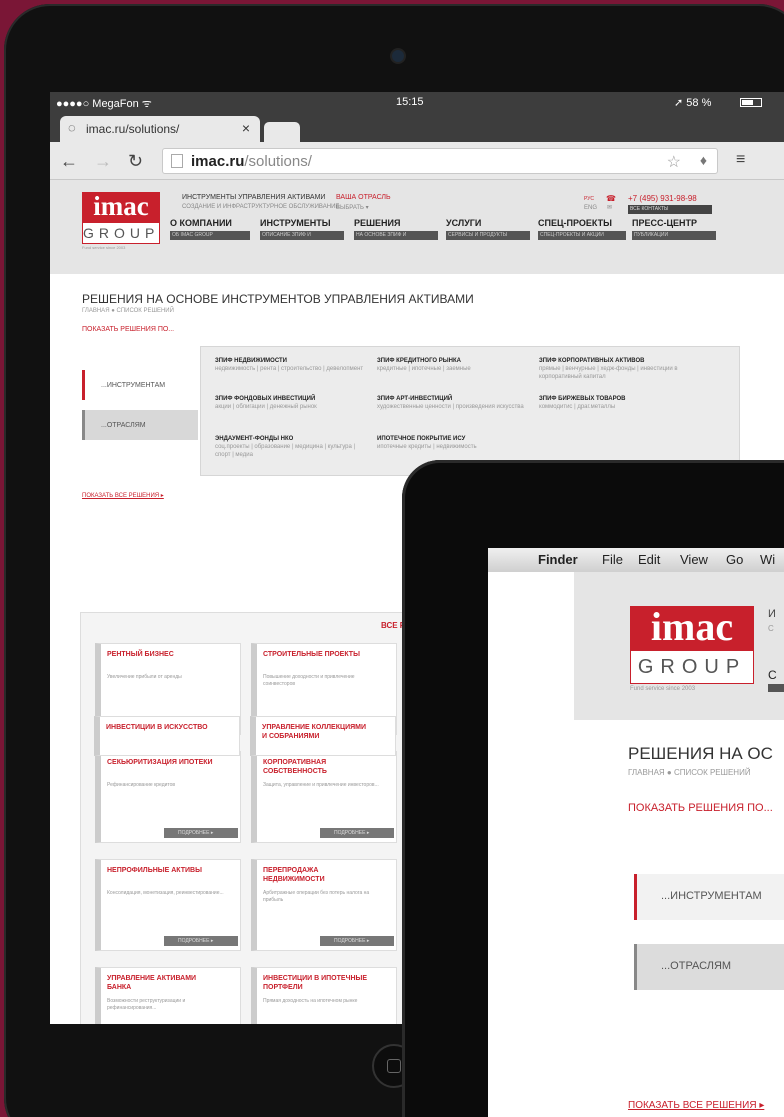 This screenshot has width=784, height=1117. I want to click on mac-show-all-link: ПОКАЗАТЬ ВСЕ РЕШЕНИЯ ▸, so click(696, 1105).